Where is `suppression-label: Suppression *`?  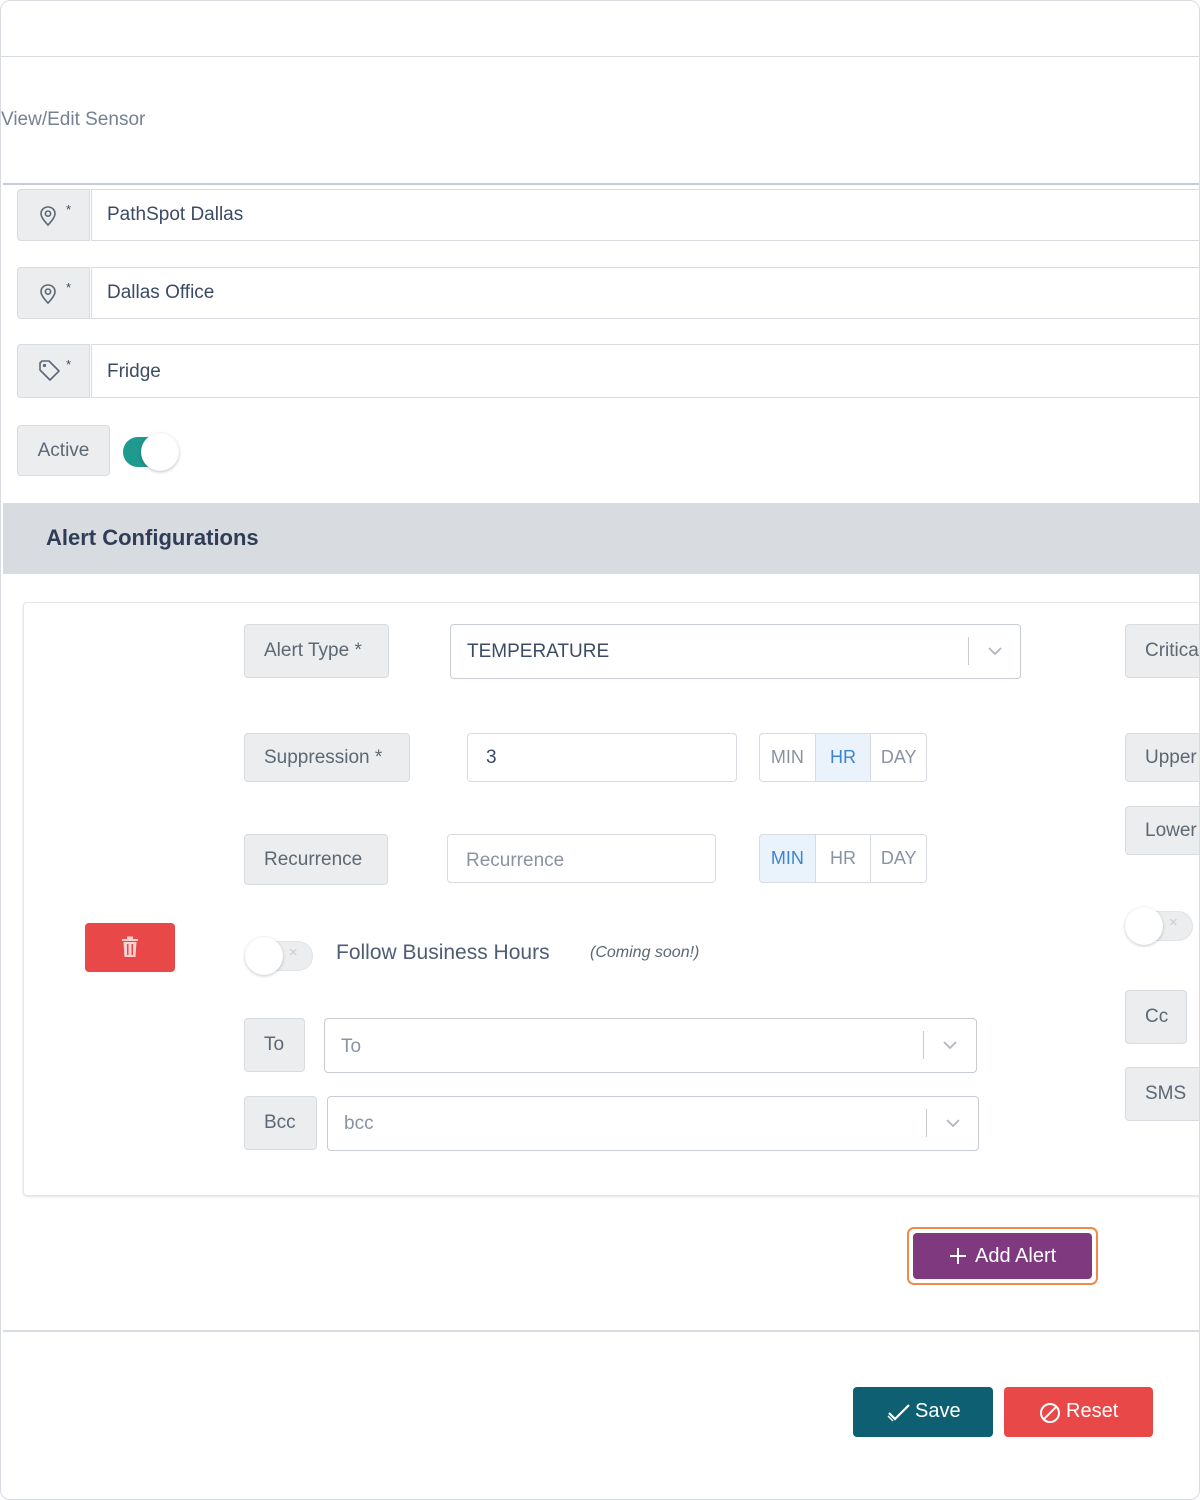
suppression-label: Suppression * is located at coordinates (327, 757).